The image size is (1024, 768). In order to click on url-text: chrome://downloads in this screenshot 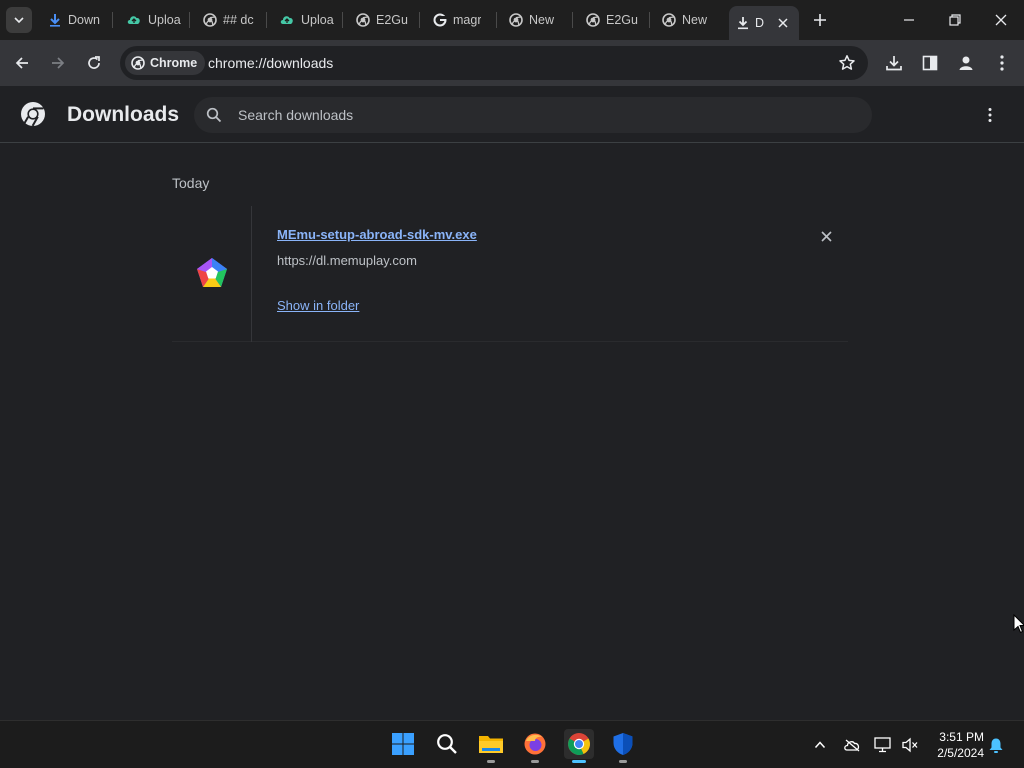, I will do `click(270, 63)`.